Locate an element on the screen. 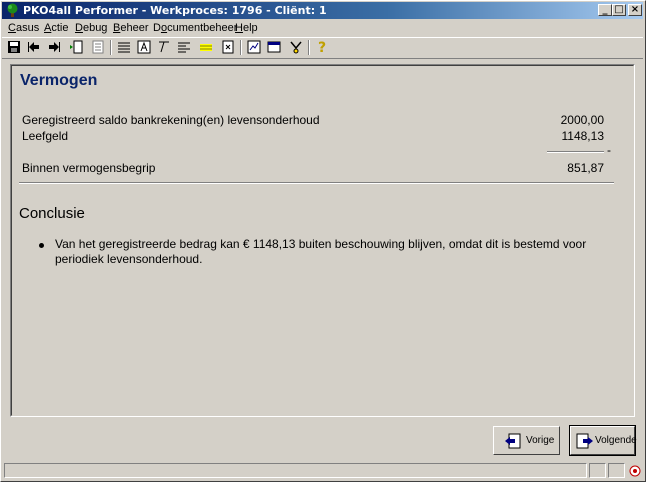 This screenshot has height=482, width=646. status-pane-main is located at coordinates (295, 470).